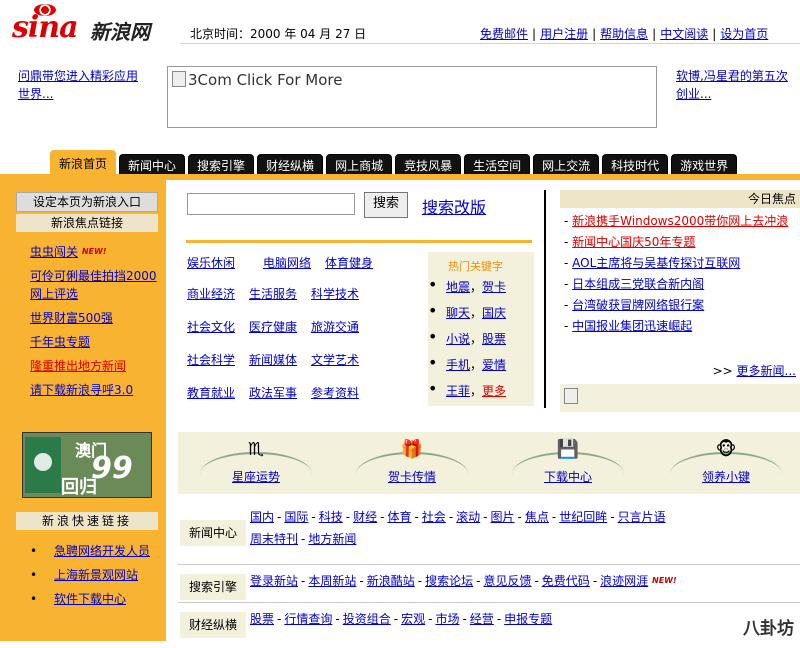  What do you see at coordinates (71, 318) in the screenshot?
I see `focus-link: 世界财富500强` at bounding box center [71, 318].